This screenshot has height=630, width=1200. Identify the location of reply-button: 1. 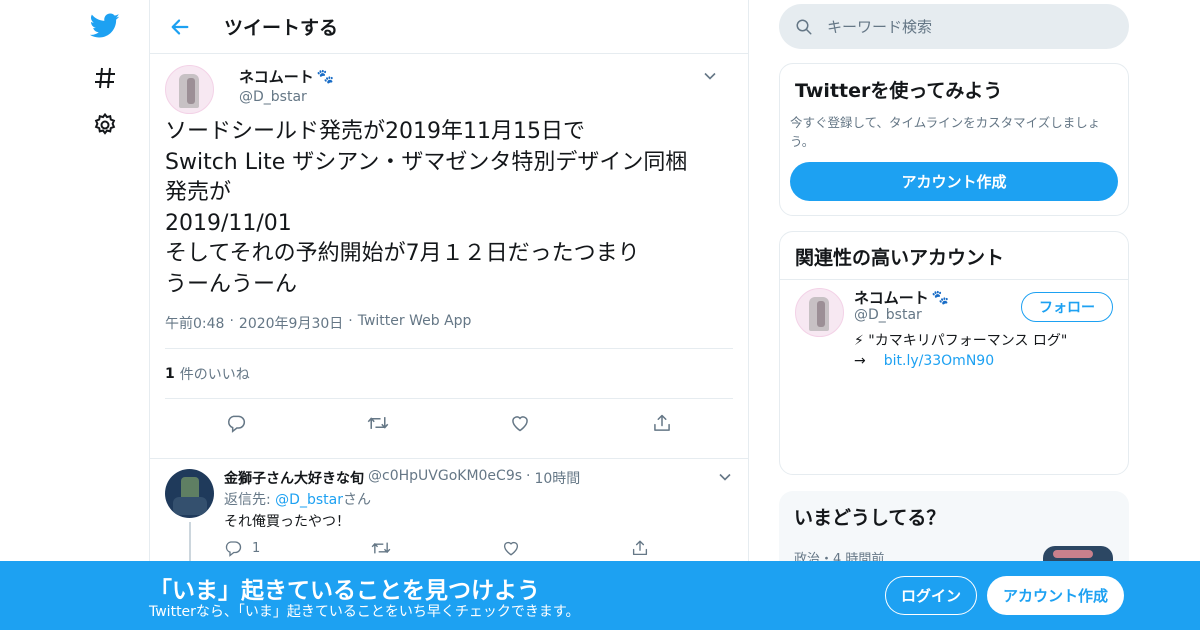
(242, 548).